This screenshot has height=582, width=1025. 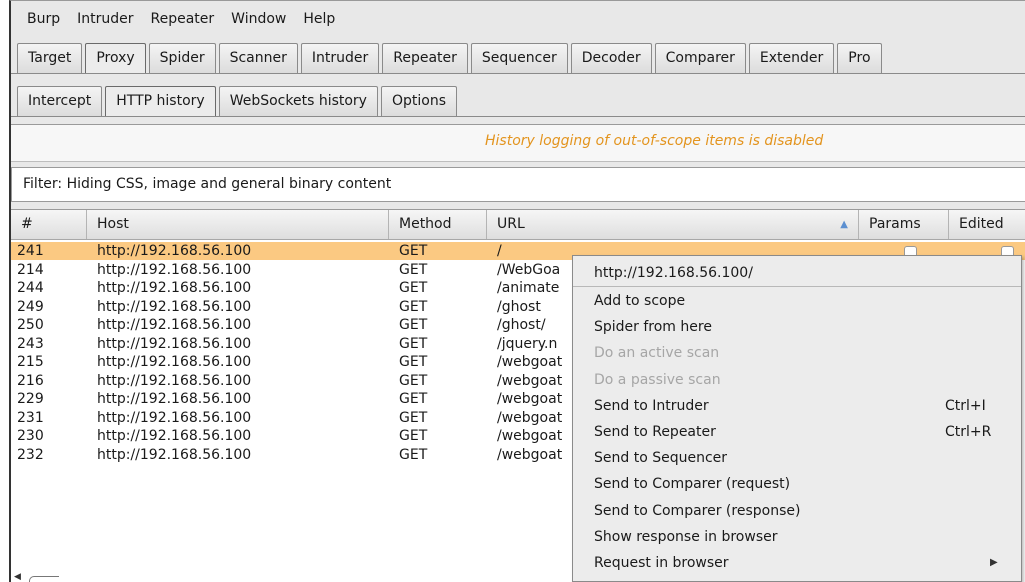 I want to click on submenu-arrow-icon: ▶, so click(x=994, y=562).